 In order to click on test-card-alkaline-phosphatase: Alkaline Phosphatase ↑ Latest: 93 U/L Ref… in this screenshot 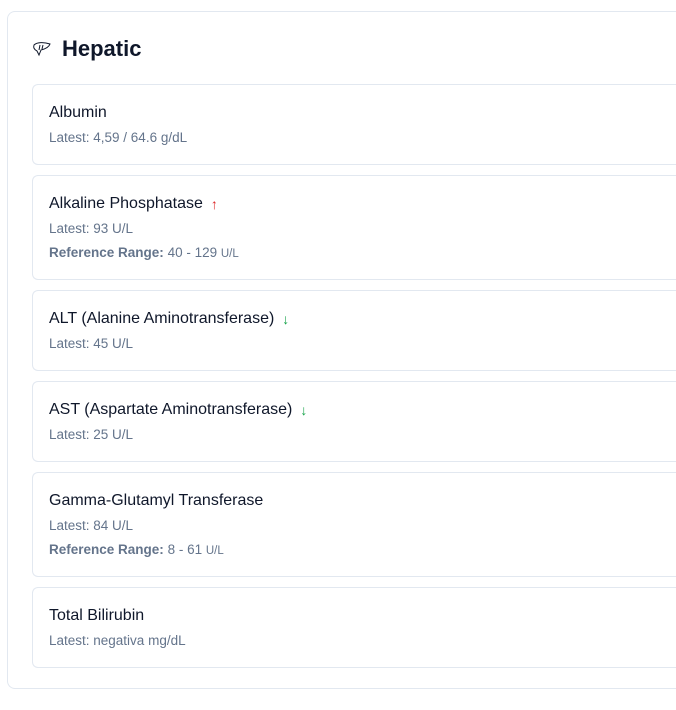, I will do `click(354, 227)`.